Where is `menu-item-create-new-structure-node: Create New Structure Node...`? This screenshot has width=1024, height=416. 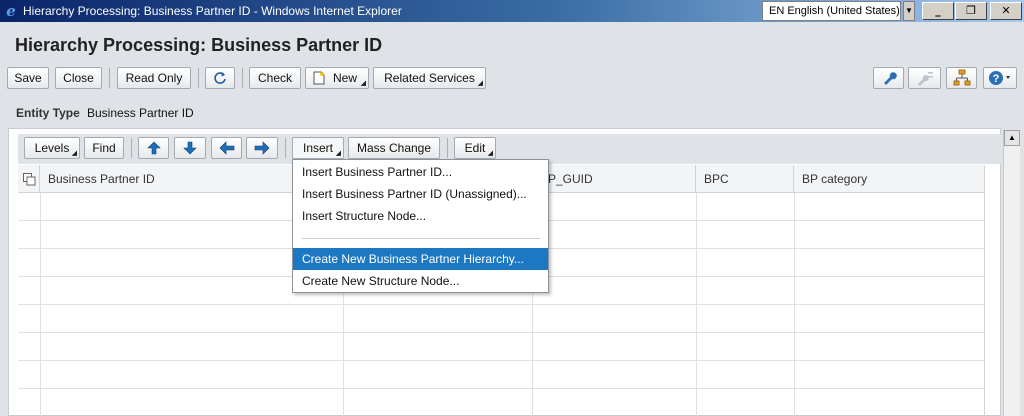
menu-item-create-new-structure-node: Create New Structure Node... is located at coordinates (420, 281).